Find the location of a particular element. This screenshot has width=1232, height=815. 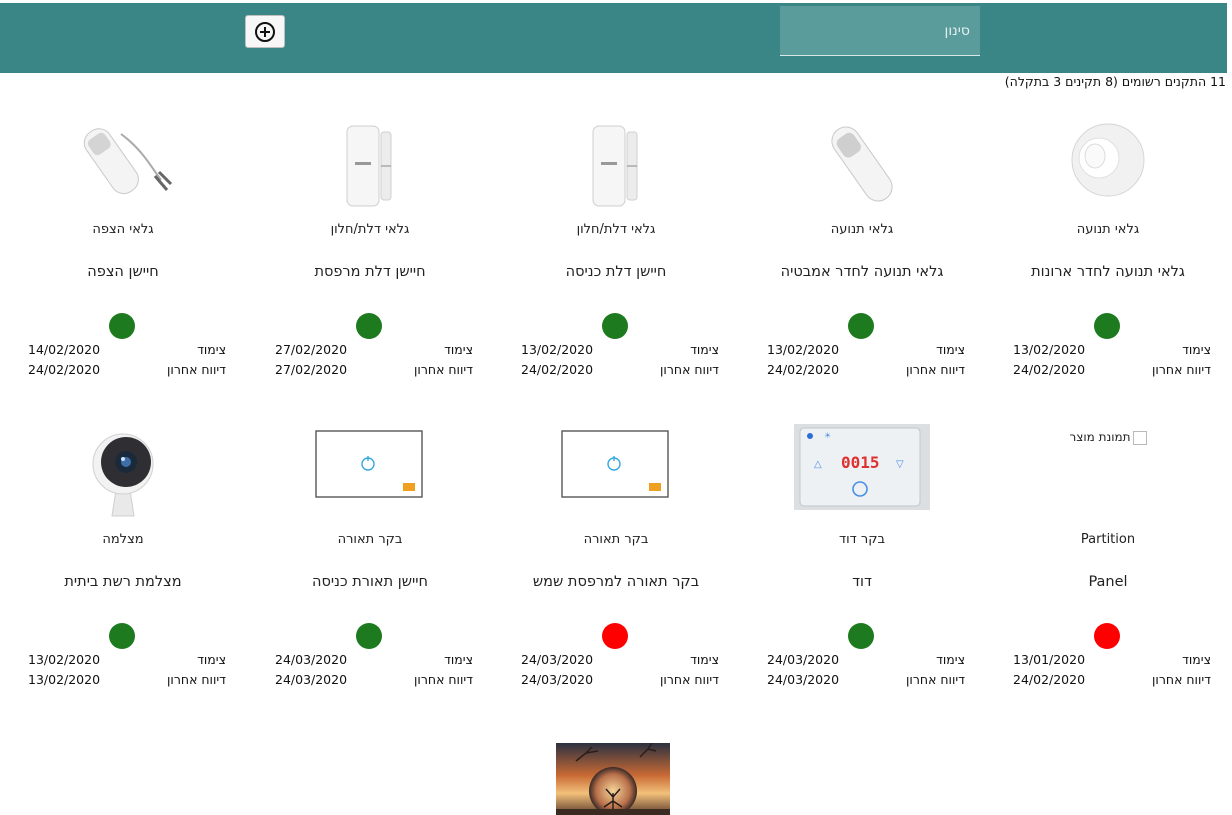

pairing-date: 14/02/2020 is located at coordinates (64, 349).